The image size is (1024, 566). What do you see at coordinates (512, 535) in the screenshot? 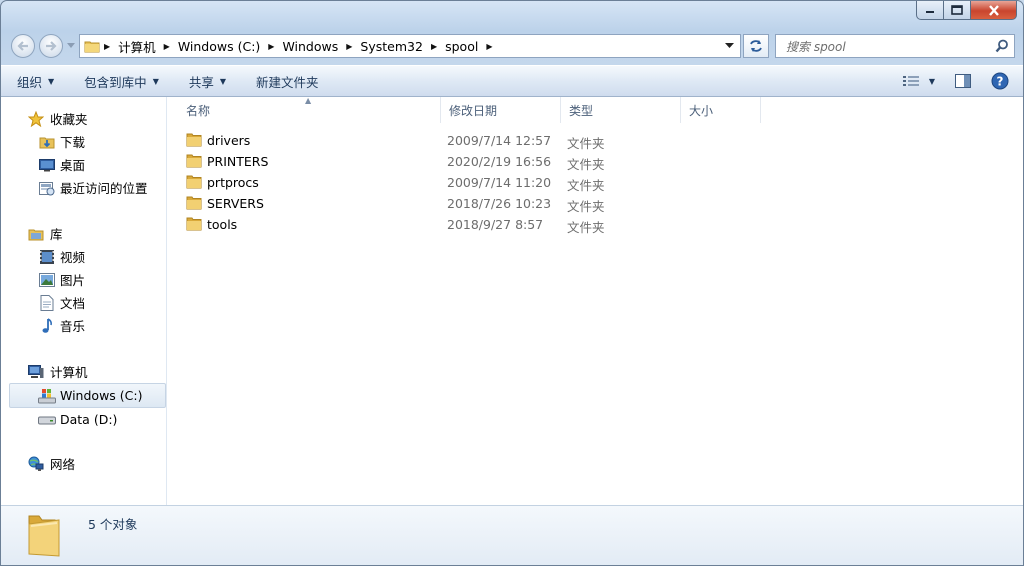
I see `details-pane: 5 个对象` at bounding box center [512, 535].